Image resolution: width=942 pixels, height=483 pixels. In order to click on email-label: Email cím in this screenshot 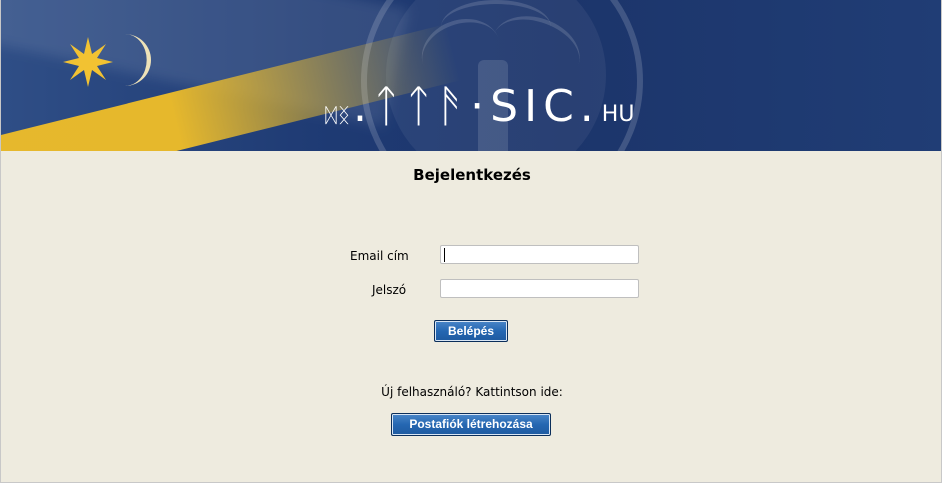, I will do `click(379, 256)`.